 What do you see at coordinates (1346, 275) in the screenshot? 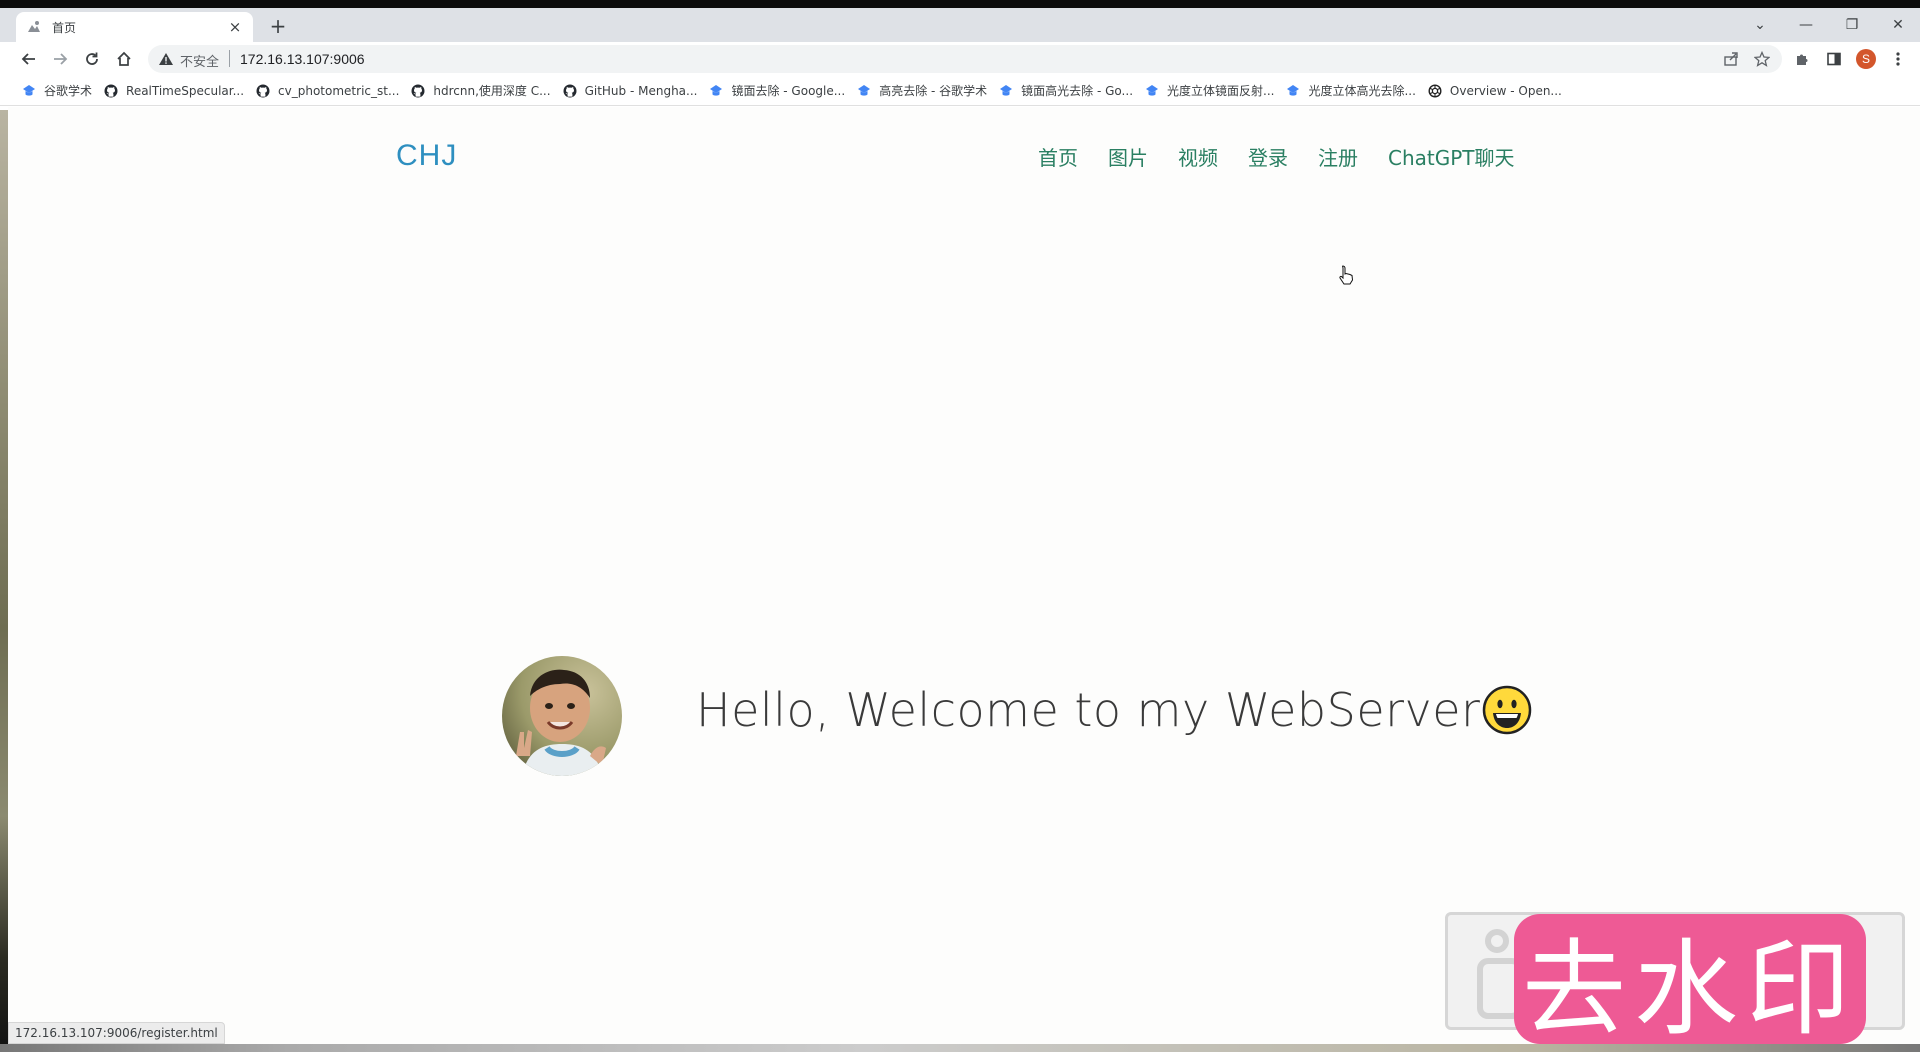
I see `mouse-hand-cursor-icon` at bounding box center [1346, 275].